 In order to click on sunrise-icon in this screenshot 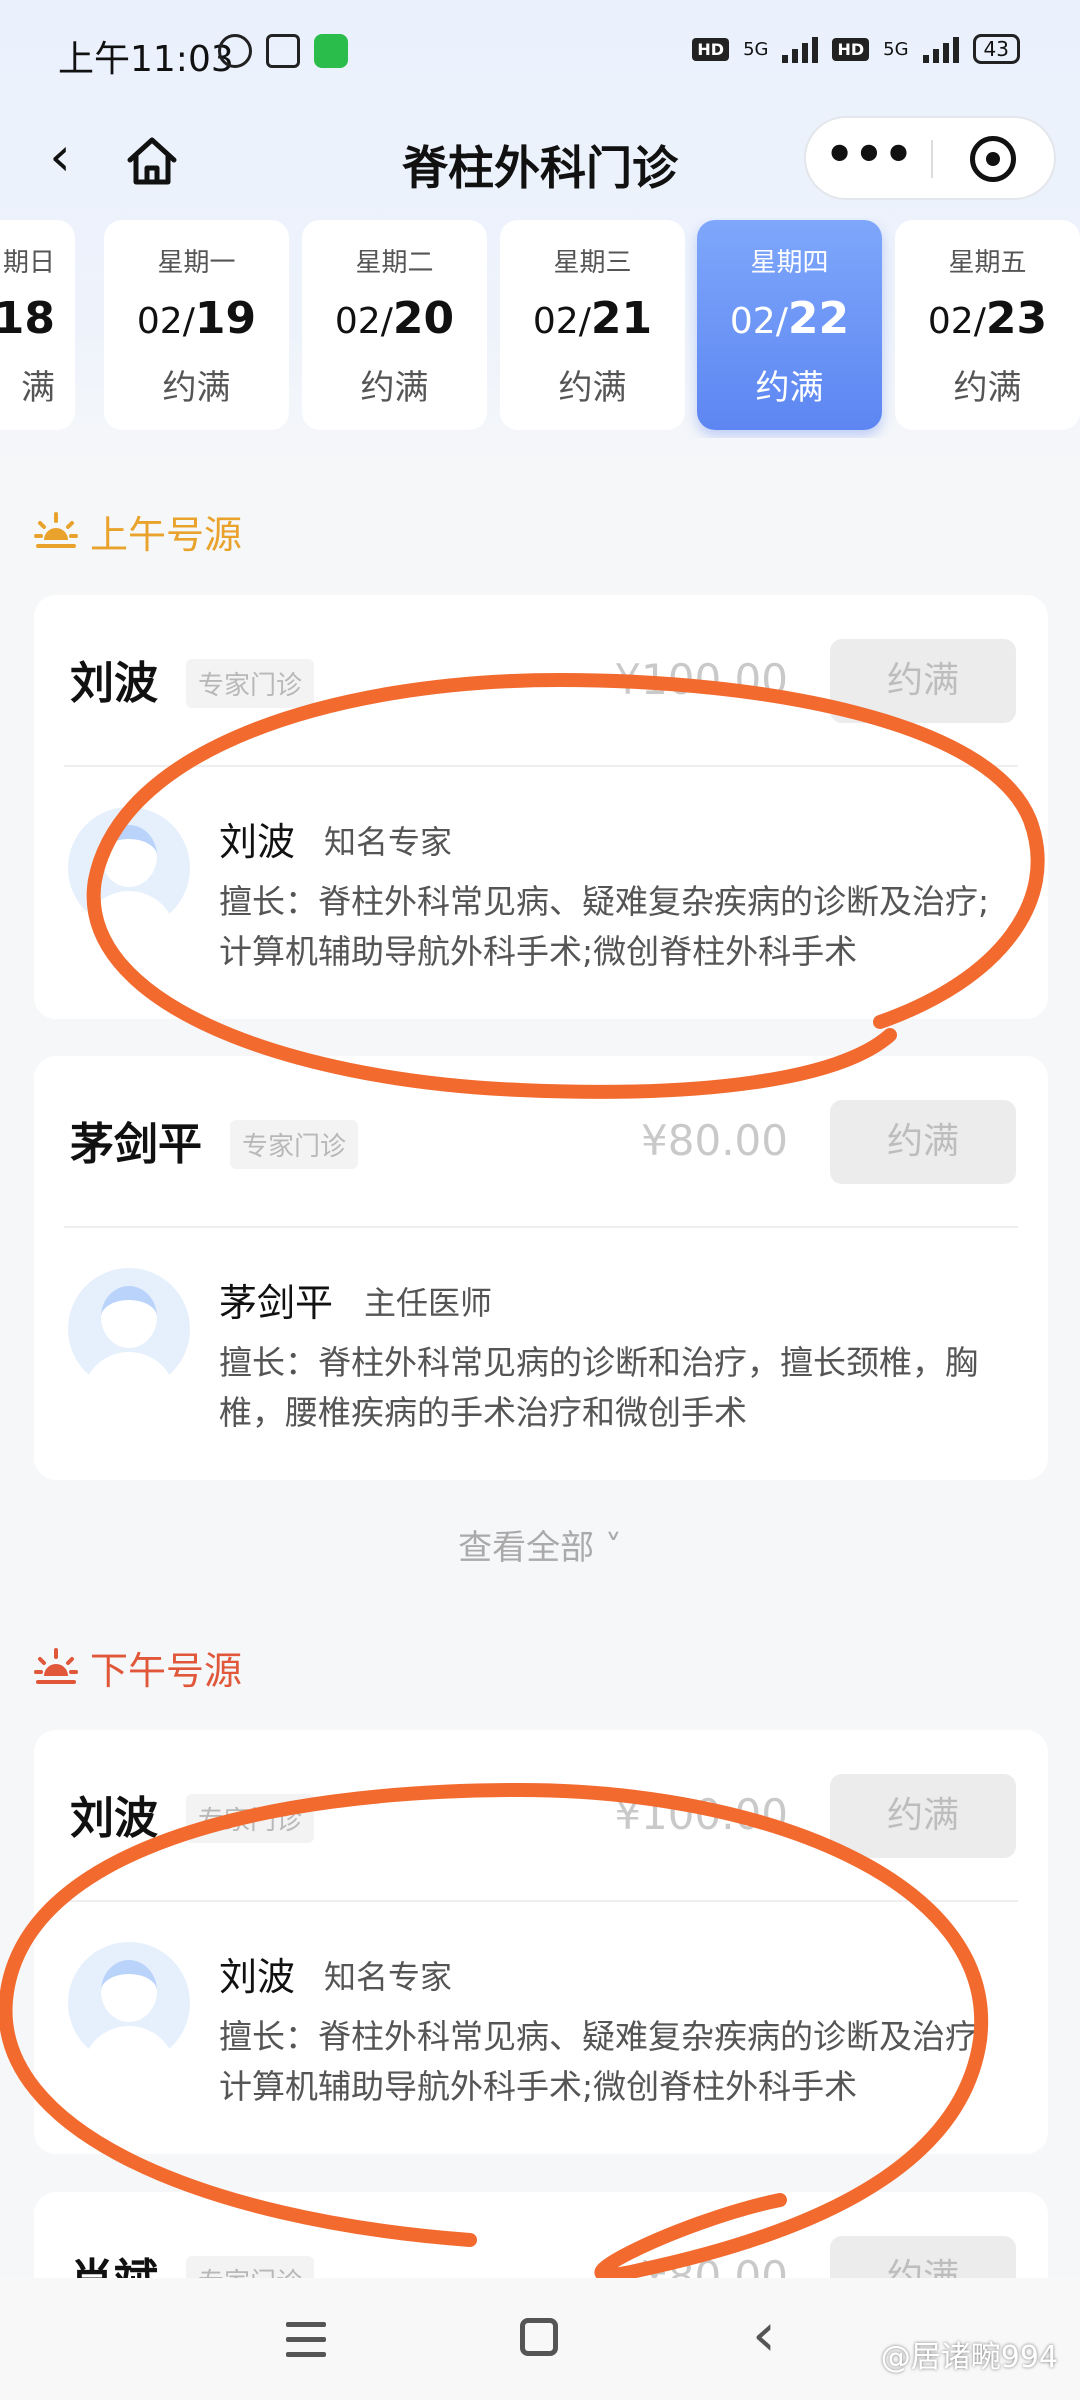, I will do `click(56, 529)`.